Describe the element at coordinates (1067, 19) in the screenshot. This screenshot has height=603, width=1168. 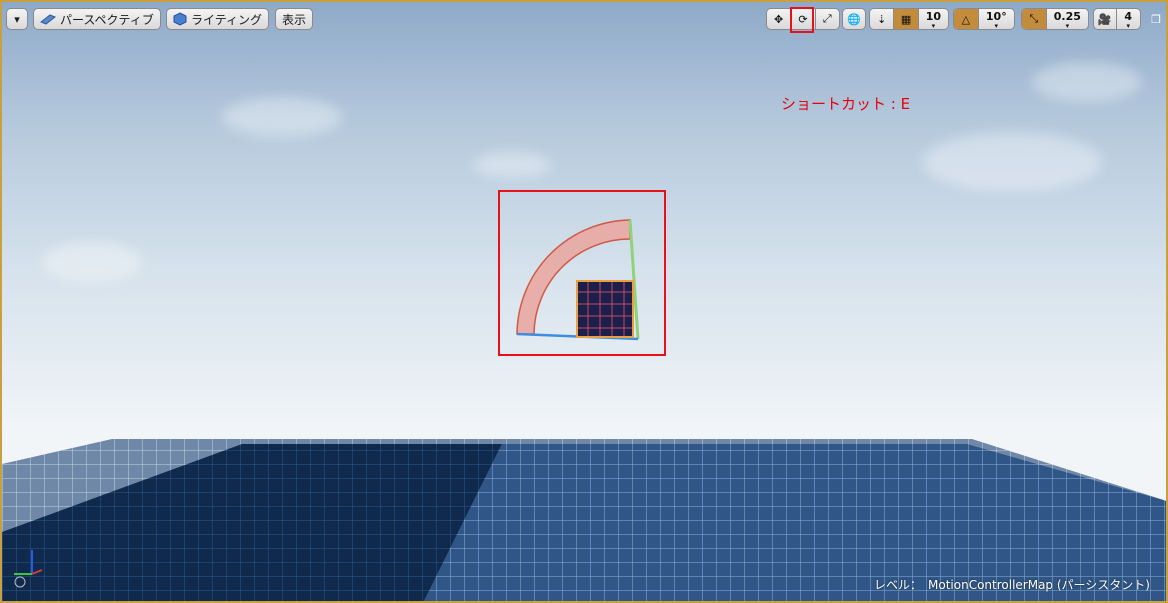
I see `scale-snap-value: 0.25 ▾` at that location.